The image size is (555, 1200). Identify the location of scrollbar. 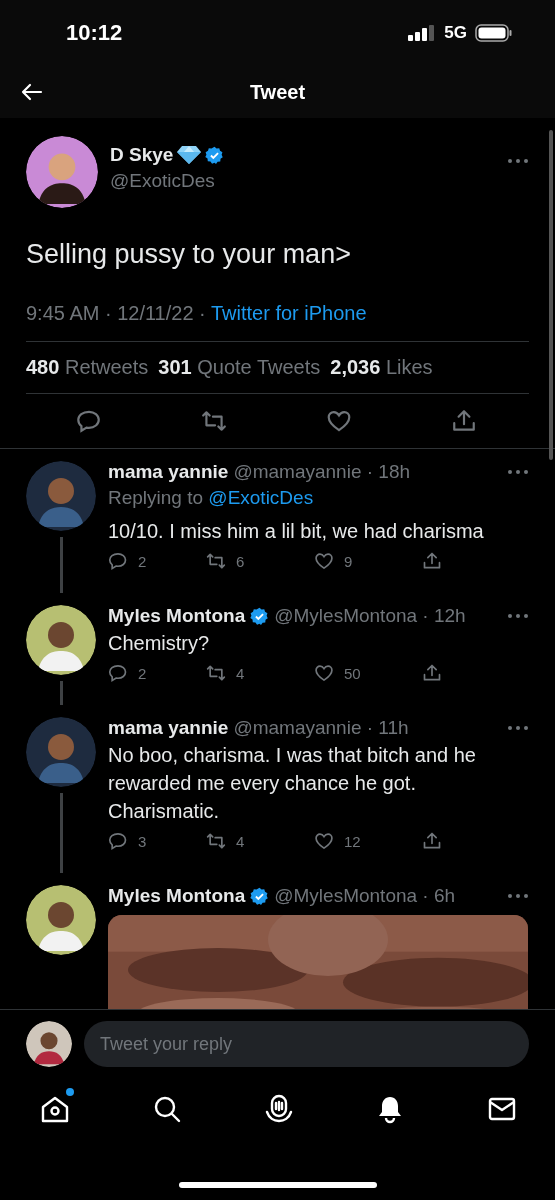
(551, 295).